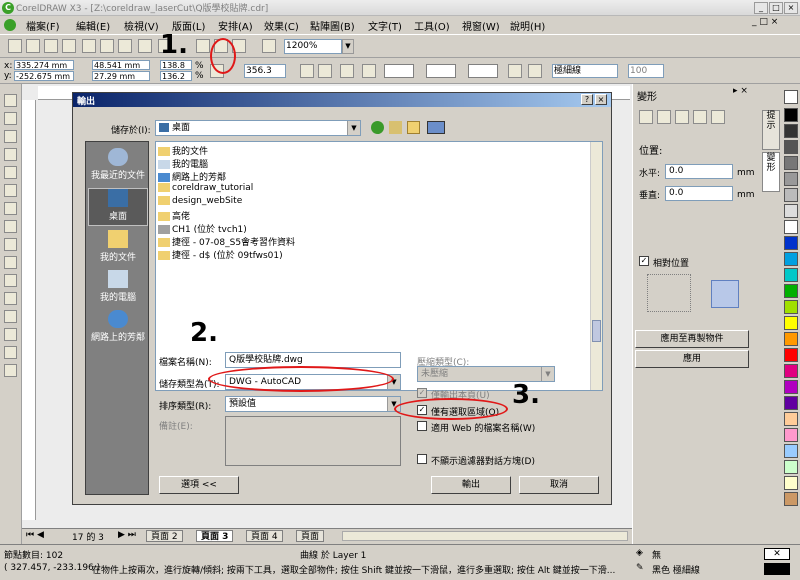 The height and width of the screenshot is (580, 800). What do you see at coordinates (220, 254) in the screenshot?
I see `list-item: 捷徑 - d$ (位於 09tfws01)` at bounding box center [220, 254].